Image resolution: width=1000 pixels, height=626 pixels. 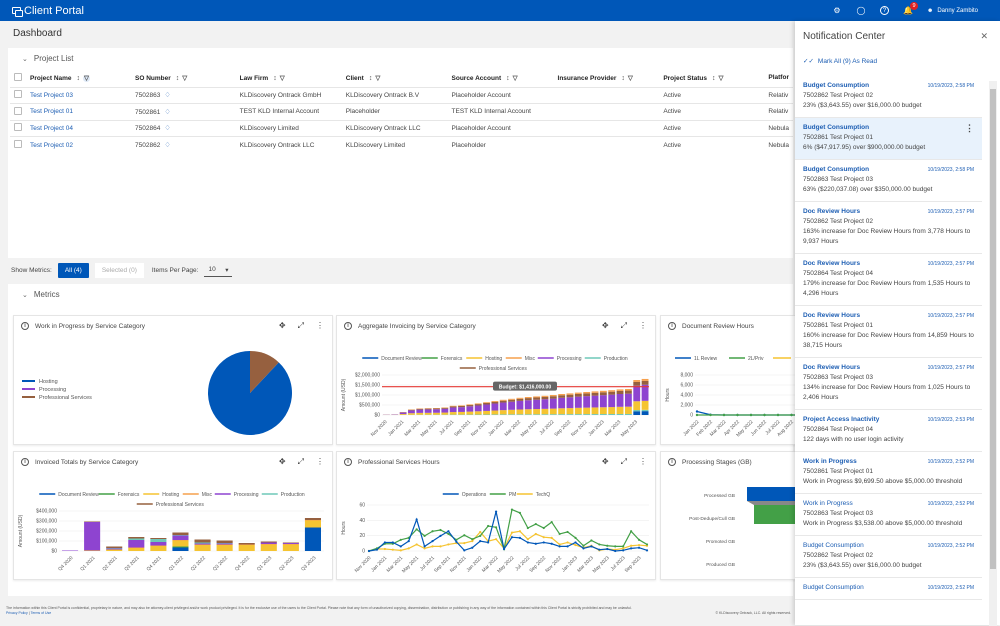 What do you see at coordinates (51, 128) in the screenshot?
I see `project-name-link: Test Project 04` at bounding box center [51, 128].